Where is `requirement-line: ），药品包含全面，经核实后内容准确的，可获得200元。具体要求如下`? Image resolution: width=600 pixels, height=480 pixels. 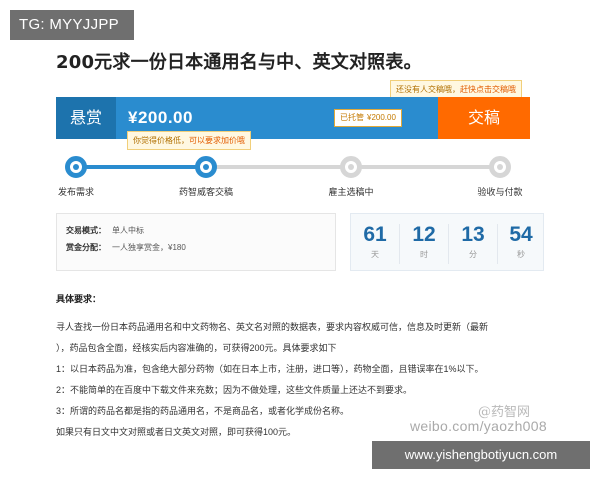
requirement-line: ），药品包含全面，经核实后内容准确的，可获得200元。具体要求如下 is located at coordinates (196, 348).